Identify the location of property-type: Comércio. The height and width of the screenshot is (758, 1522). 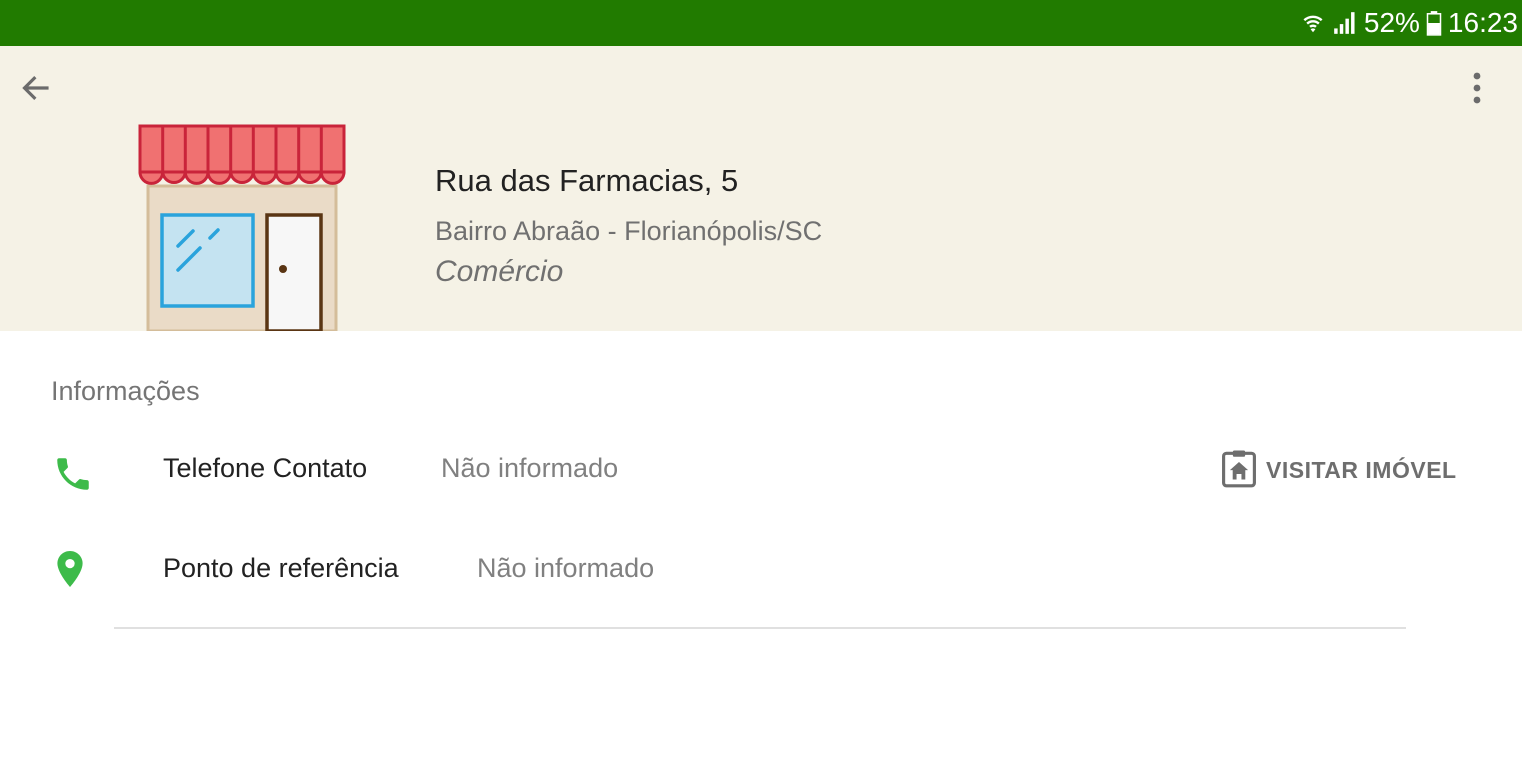
(499, 271).